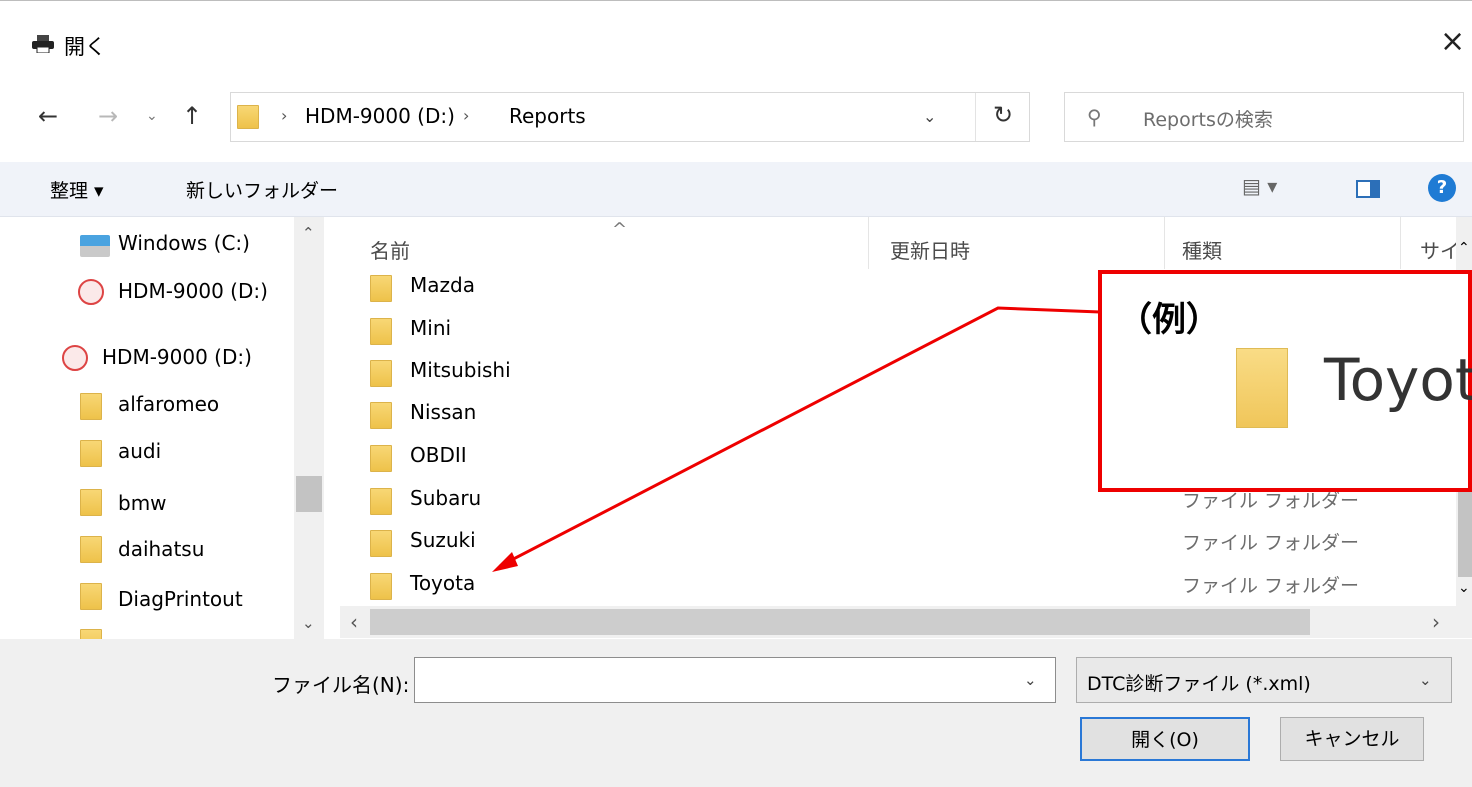 The image size is (1472, 787). I want to click on search-placeholder: Reportsの検索, so click(1208, 120).